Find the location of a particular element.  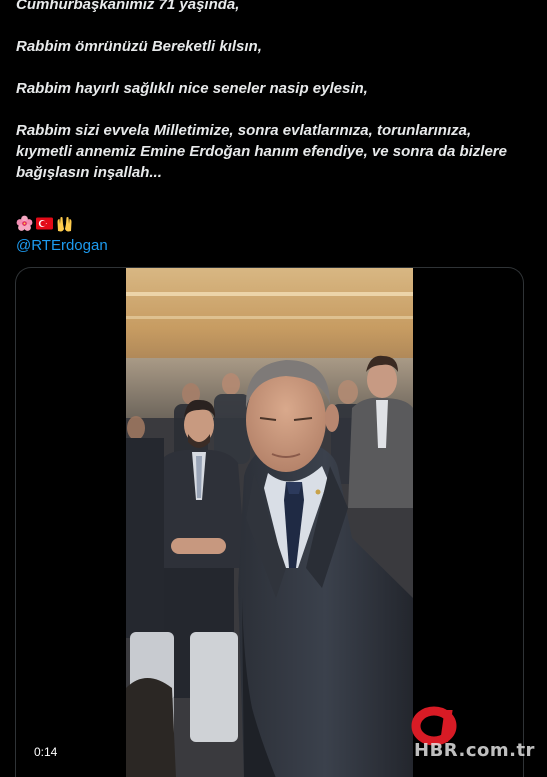

mention-link: @RTErdogan is located at coordinates (62, 246).